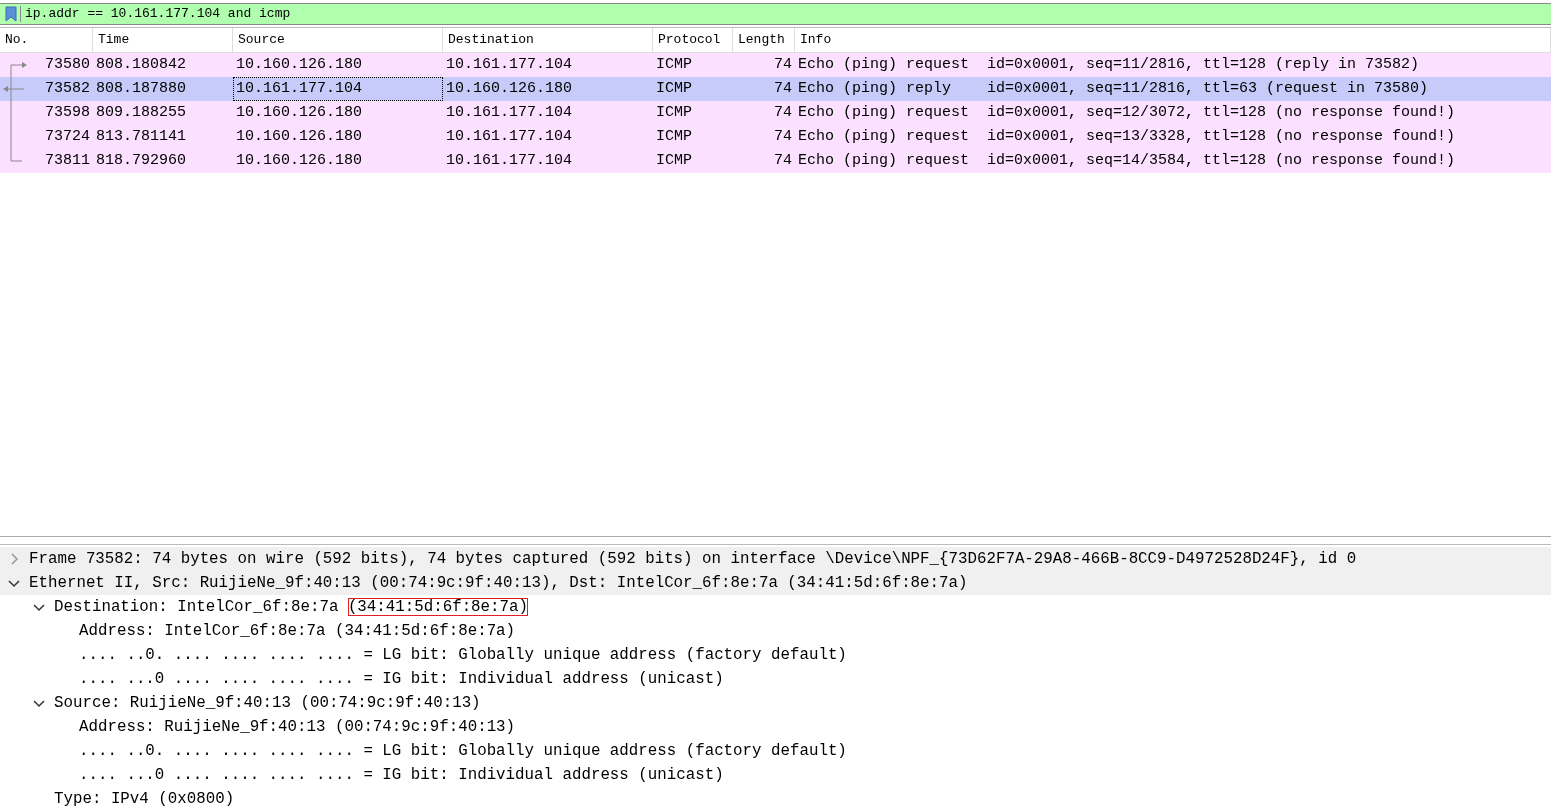 This screenshot has width=1551, height=811. I want to click on tree-item-label: Type: IPv4 (0x0800), so click(144, 799).